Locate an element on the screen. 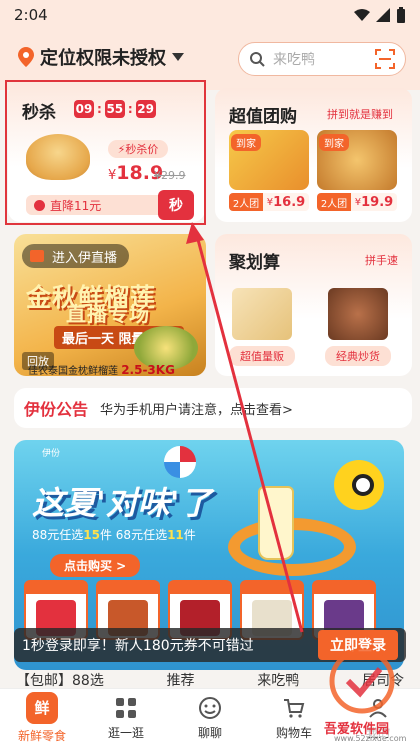 The image size is (420, 746). location-text: 定位权限未授权 is located at coordinates (103, 58).